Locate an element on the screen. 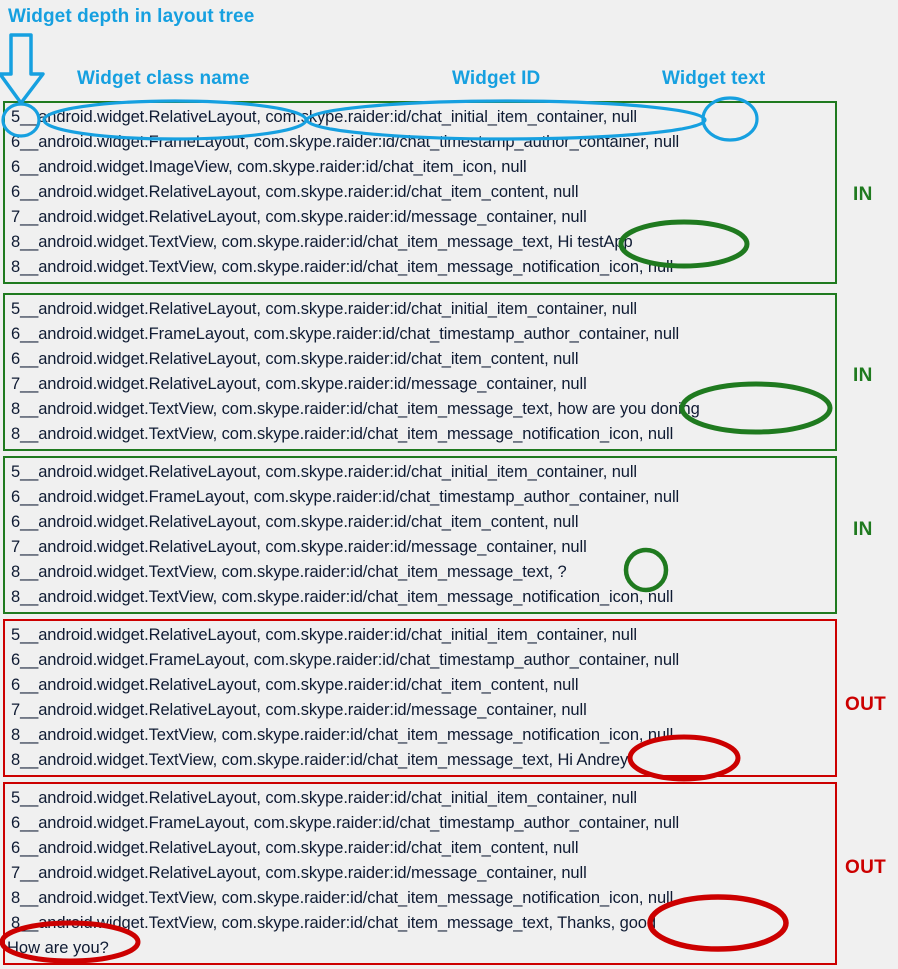  verdict-label-out-1: OUT is located at coordinates (866, 704).